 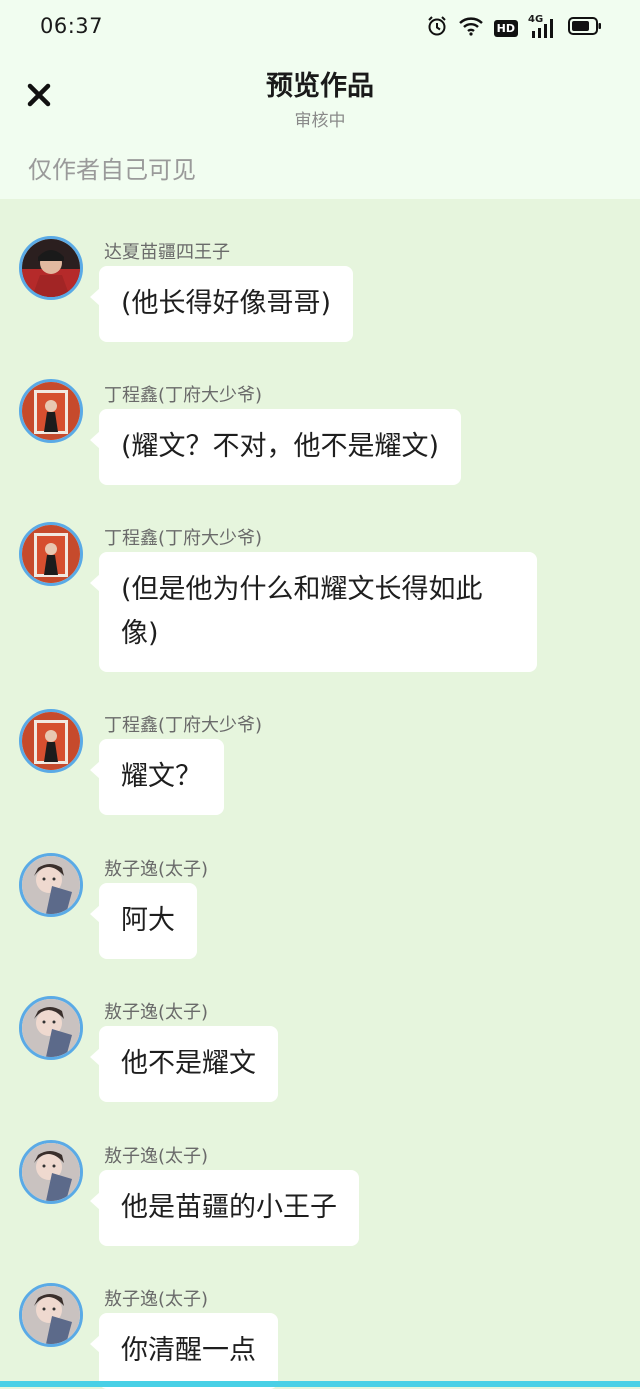 What do you see at coordinates (313, 612) in the screenshot?
I see `message-bubble: (但是他为什么和耀文长得如此像)` at bounding box center [313, 612].